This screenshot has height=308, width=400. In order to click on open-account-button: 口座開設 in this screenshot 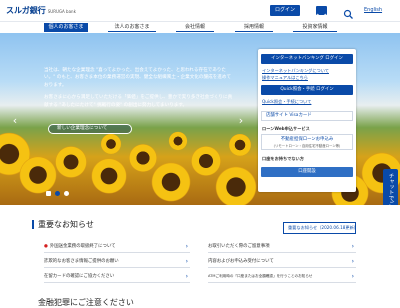, I will do `click(307, 172)`.